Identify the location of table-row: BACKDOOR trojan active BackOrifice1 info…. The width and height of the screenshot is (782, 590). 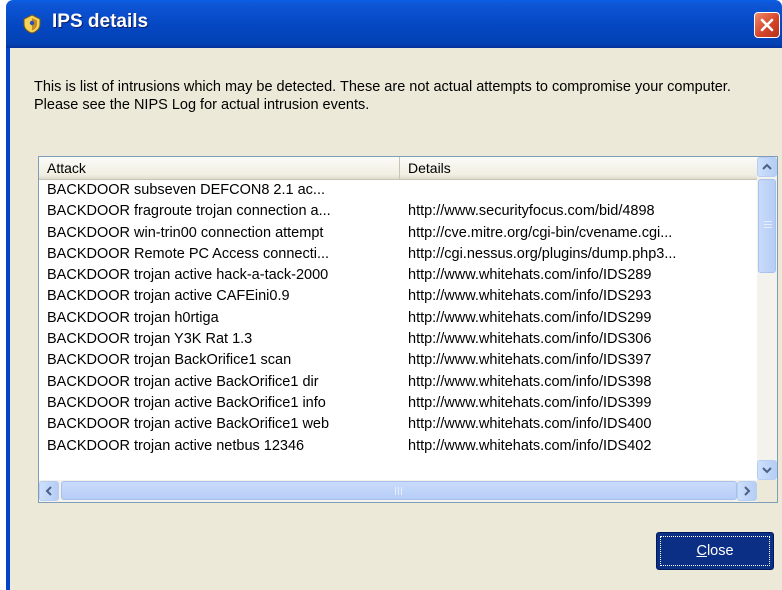
(398, 403).